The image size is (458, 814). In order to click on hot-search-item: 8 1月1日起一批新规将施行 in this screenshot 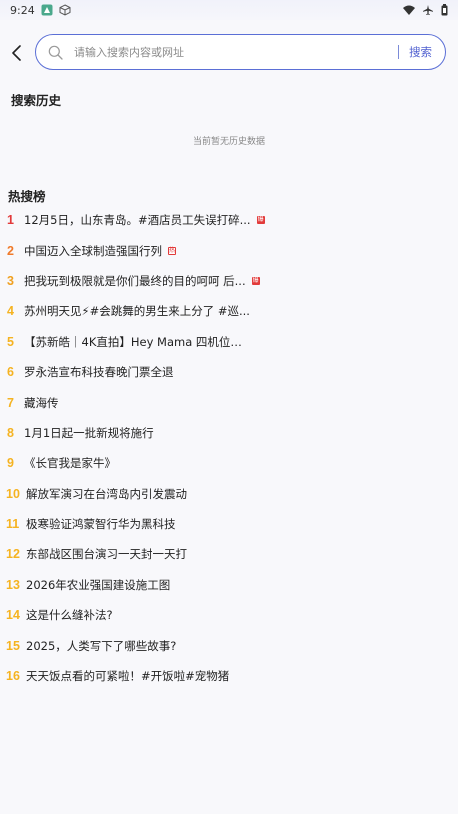, I will do `click(229, 433)`.